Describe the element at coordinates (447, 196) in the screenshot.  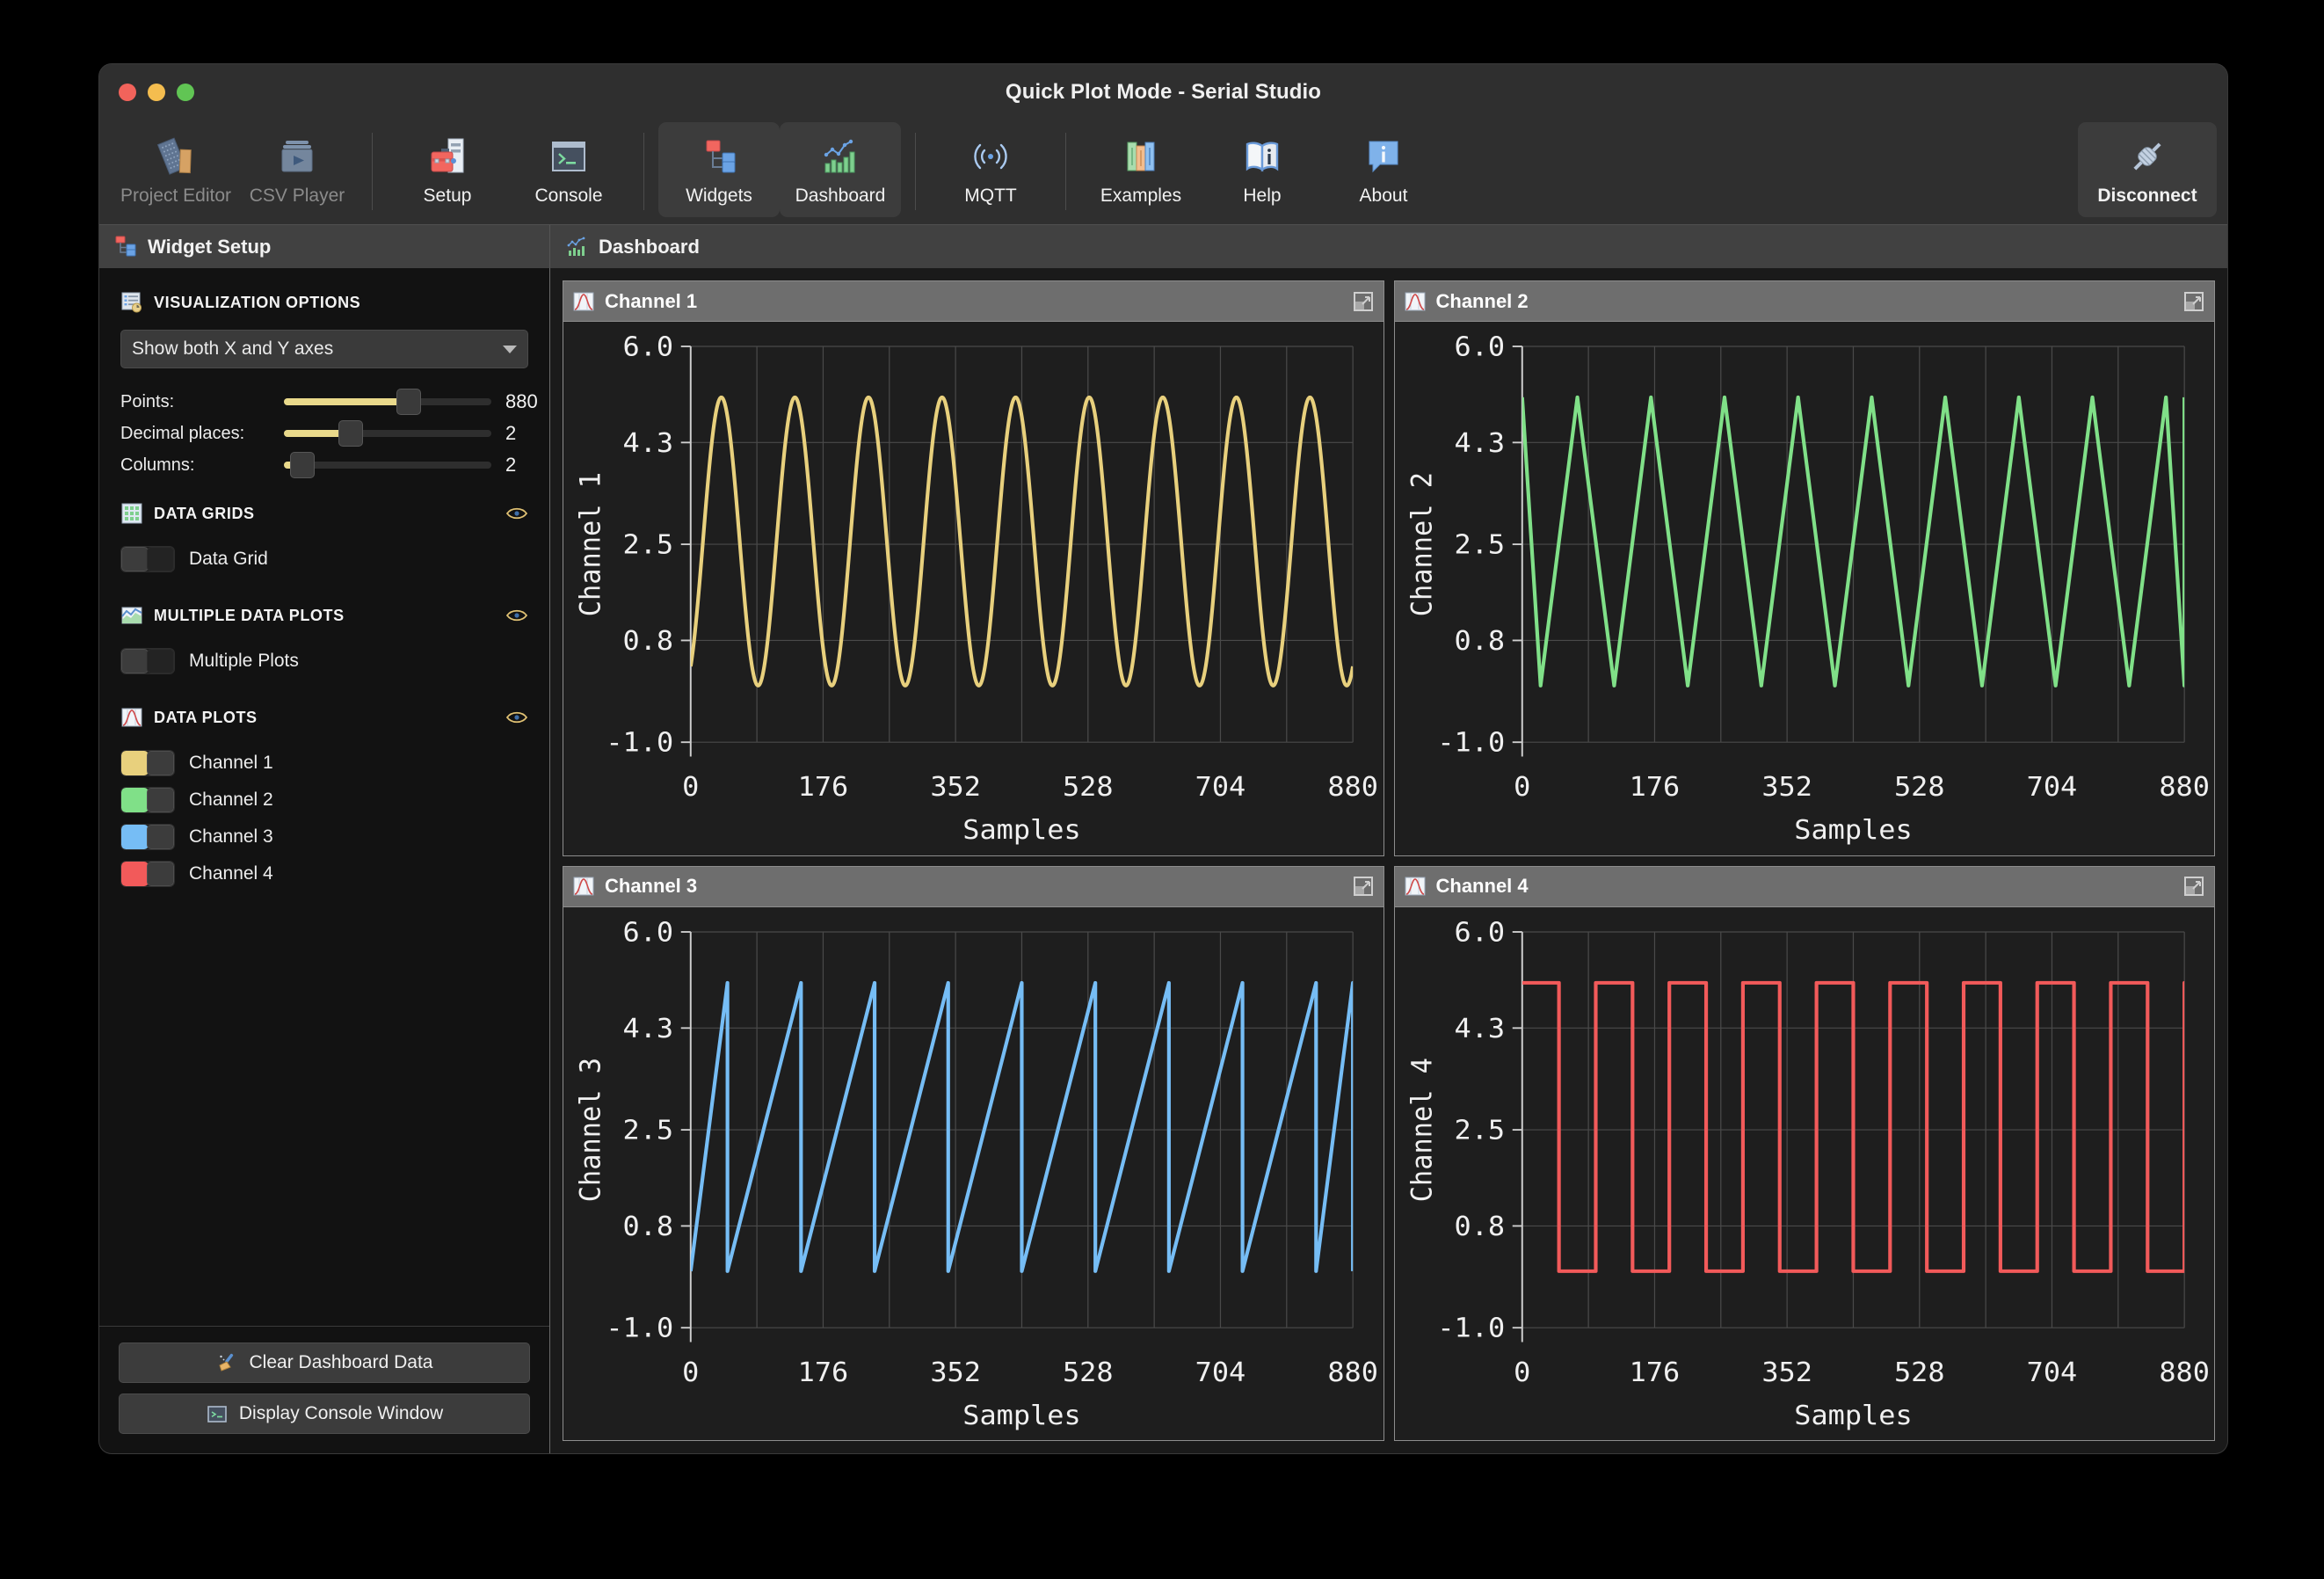
I see `toolbar-label: Setup` at that location.